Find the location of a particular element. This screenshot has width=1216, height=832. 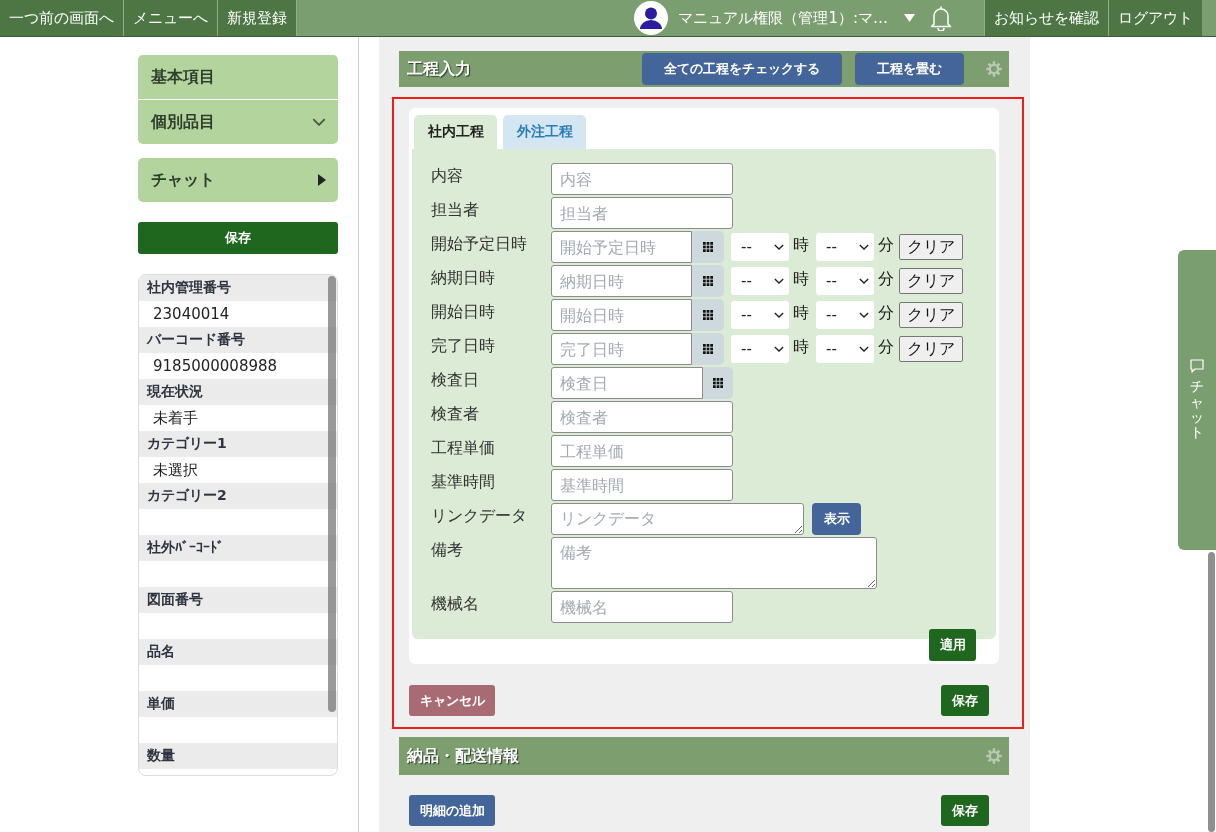

show-button: 表示 is located at coordinates (836, 519).